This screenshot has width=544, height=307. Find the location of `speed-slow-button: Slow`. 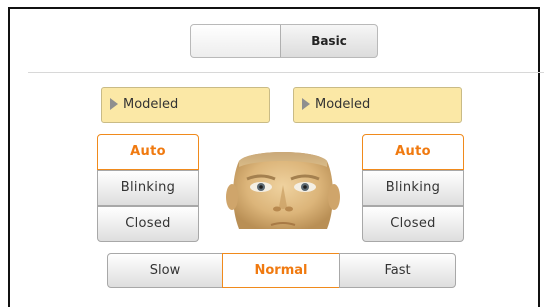

speed-slow-button: Slow is located at coordinates (165, 270).